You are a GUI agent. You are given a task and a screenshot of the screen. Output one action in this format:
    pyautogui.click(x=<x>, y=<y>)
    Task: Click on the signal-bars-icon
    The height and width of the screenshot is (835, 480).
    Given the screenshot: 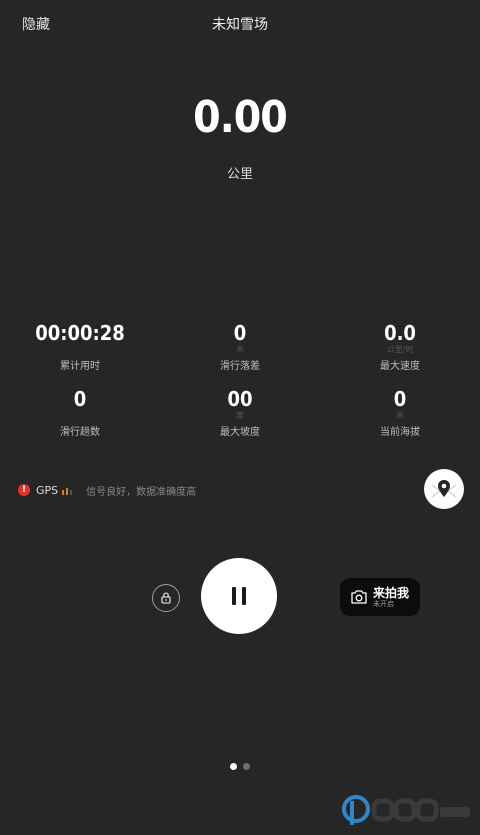 What is the action you would take?
    pyautogui.click(x=67, y=490)
    